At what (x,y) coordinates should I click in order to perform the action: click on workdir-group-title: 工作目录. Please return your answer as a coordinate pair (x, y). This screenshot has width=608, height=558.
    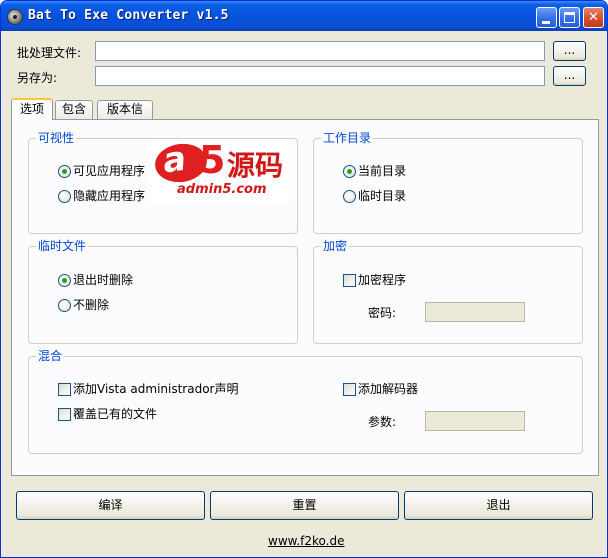
    Looking at the image, I should click on (347, 138).